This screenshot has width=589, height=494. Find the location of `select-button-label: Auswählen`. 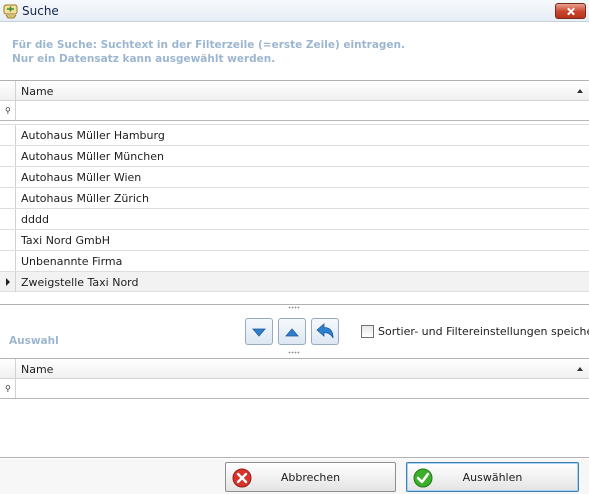

select-button-label: Auswählen is located at coordinates (492, 477).